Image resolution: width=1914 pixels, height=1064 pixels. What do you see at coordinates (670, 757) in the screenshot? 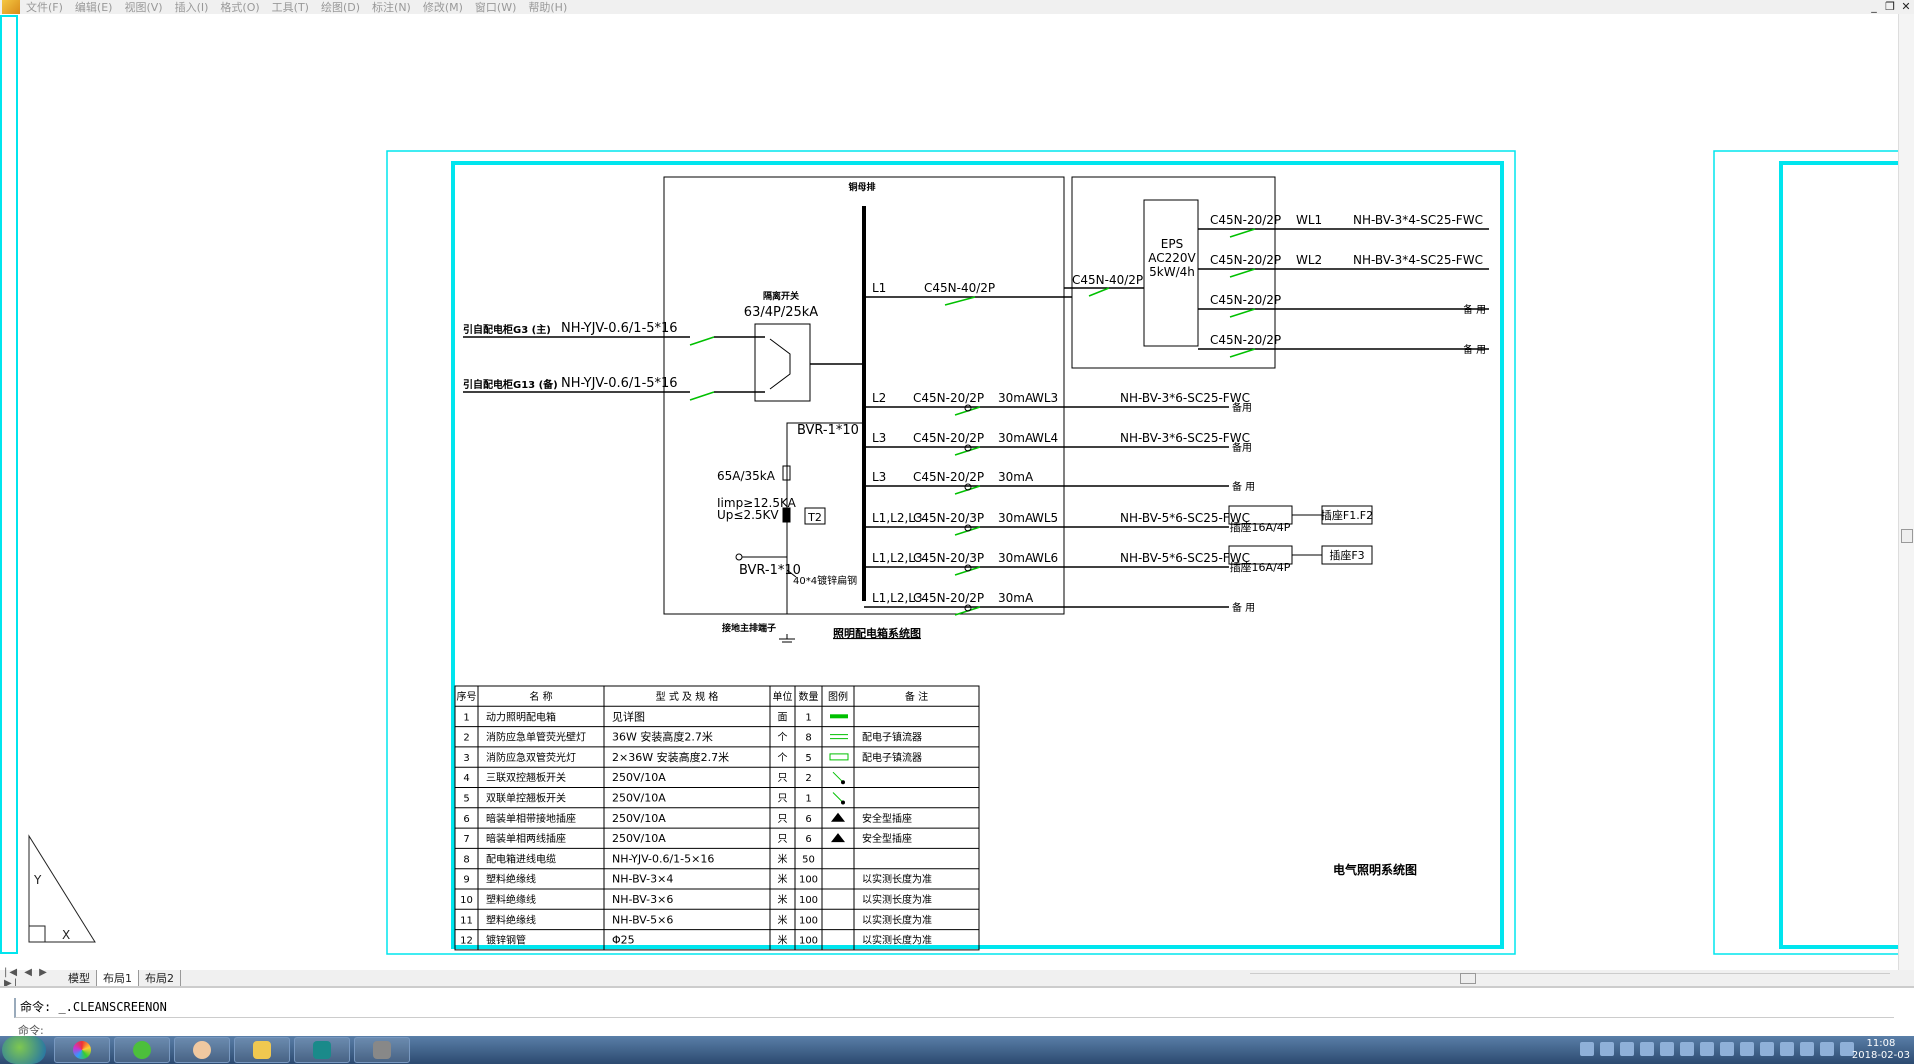
I see `table-cell: 2×36W 安装高度2.7米` at bounding box center [670, 757].